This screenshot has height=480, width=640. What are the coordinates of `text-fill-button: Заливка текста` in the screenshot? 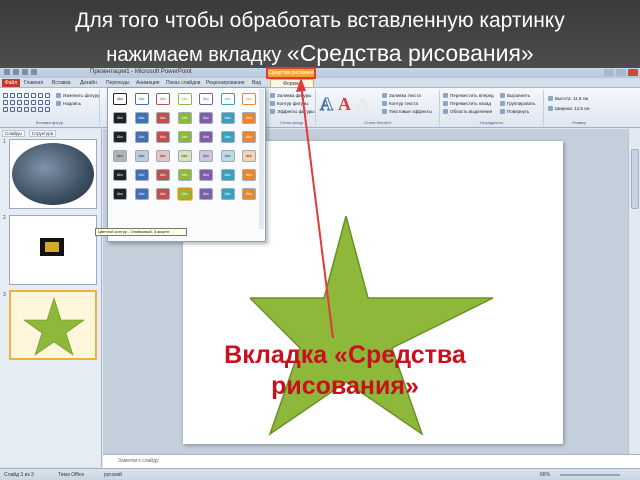 It's located at (401, 96).